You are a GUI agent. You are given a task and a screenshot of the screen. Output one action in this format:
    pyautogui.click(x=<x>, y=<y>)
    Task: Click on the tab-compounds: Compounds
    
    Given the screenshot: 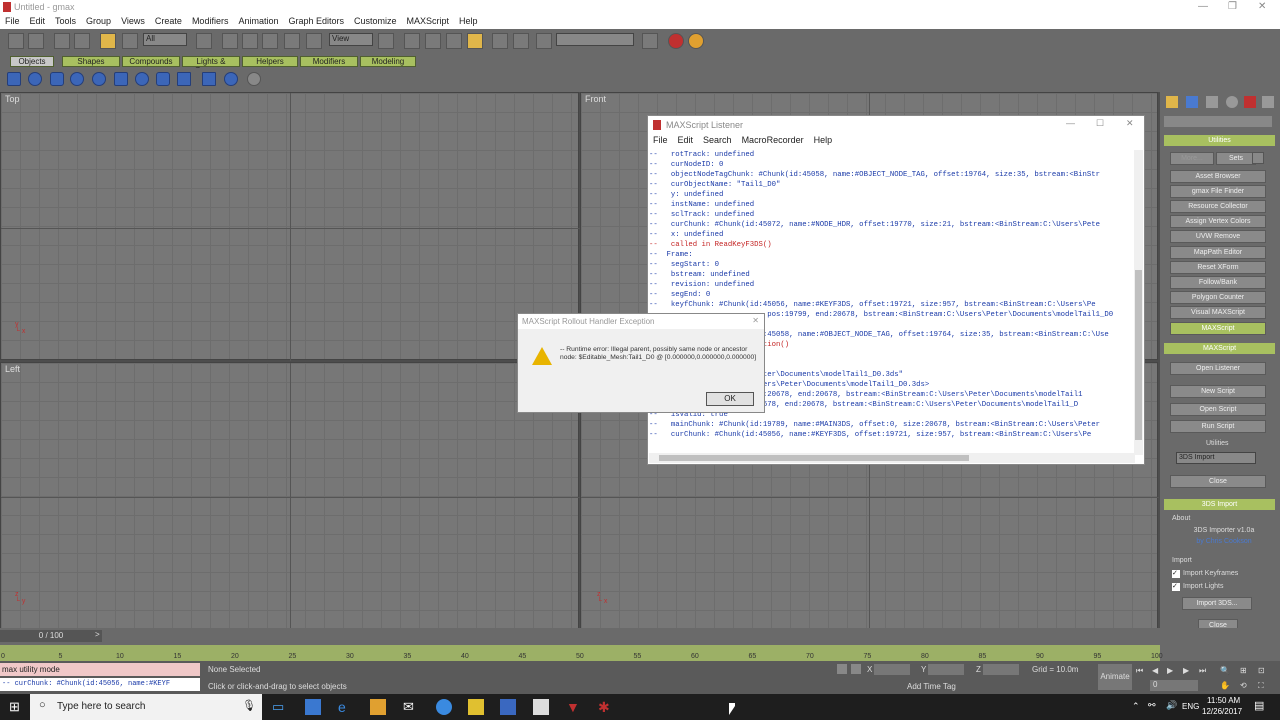 What is the action you would take?
    pyautogui.click(x=151, y=61)
    